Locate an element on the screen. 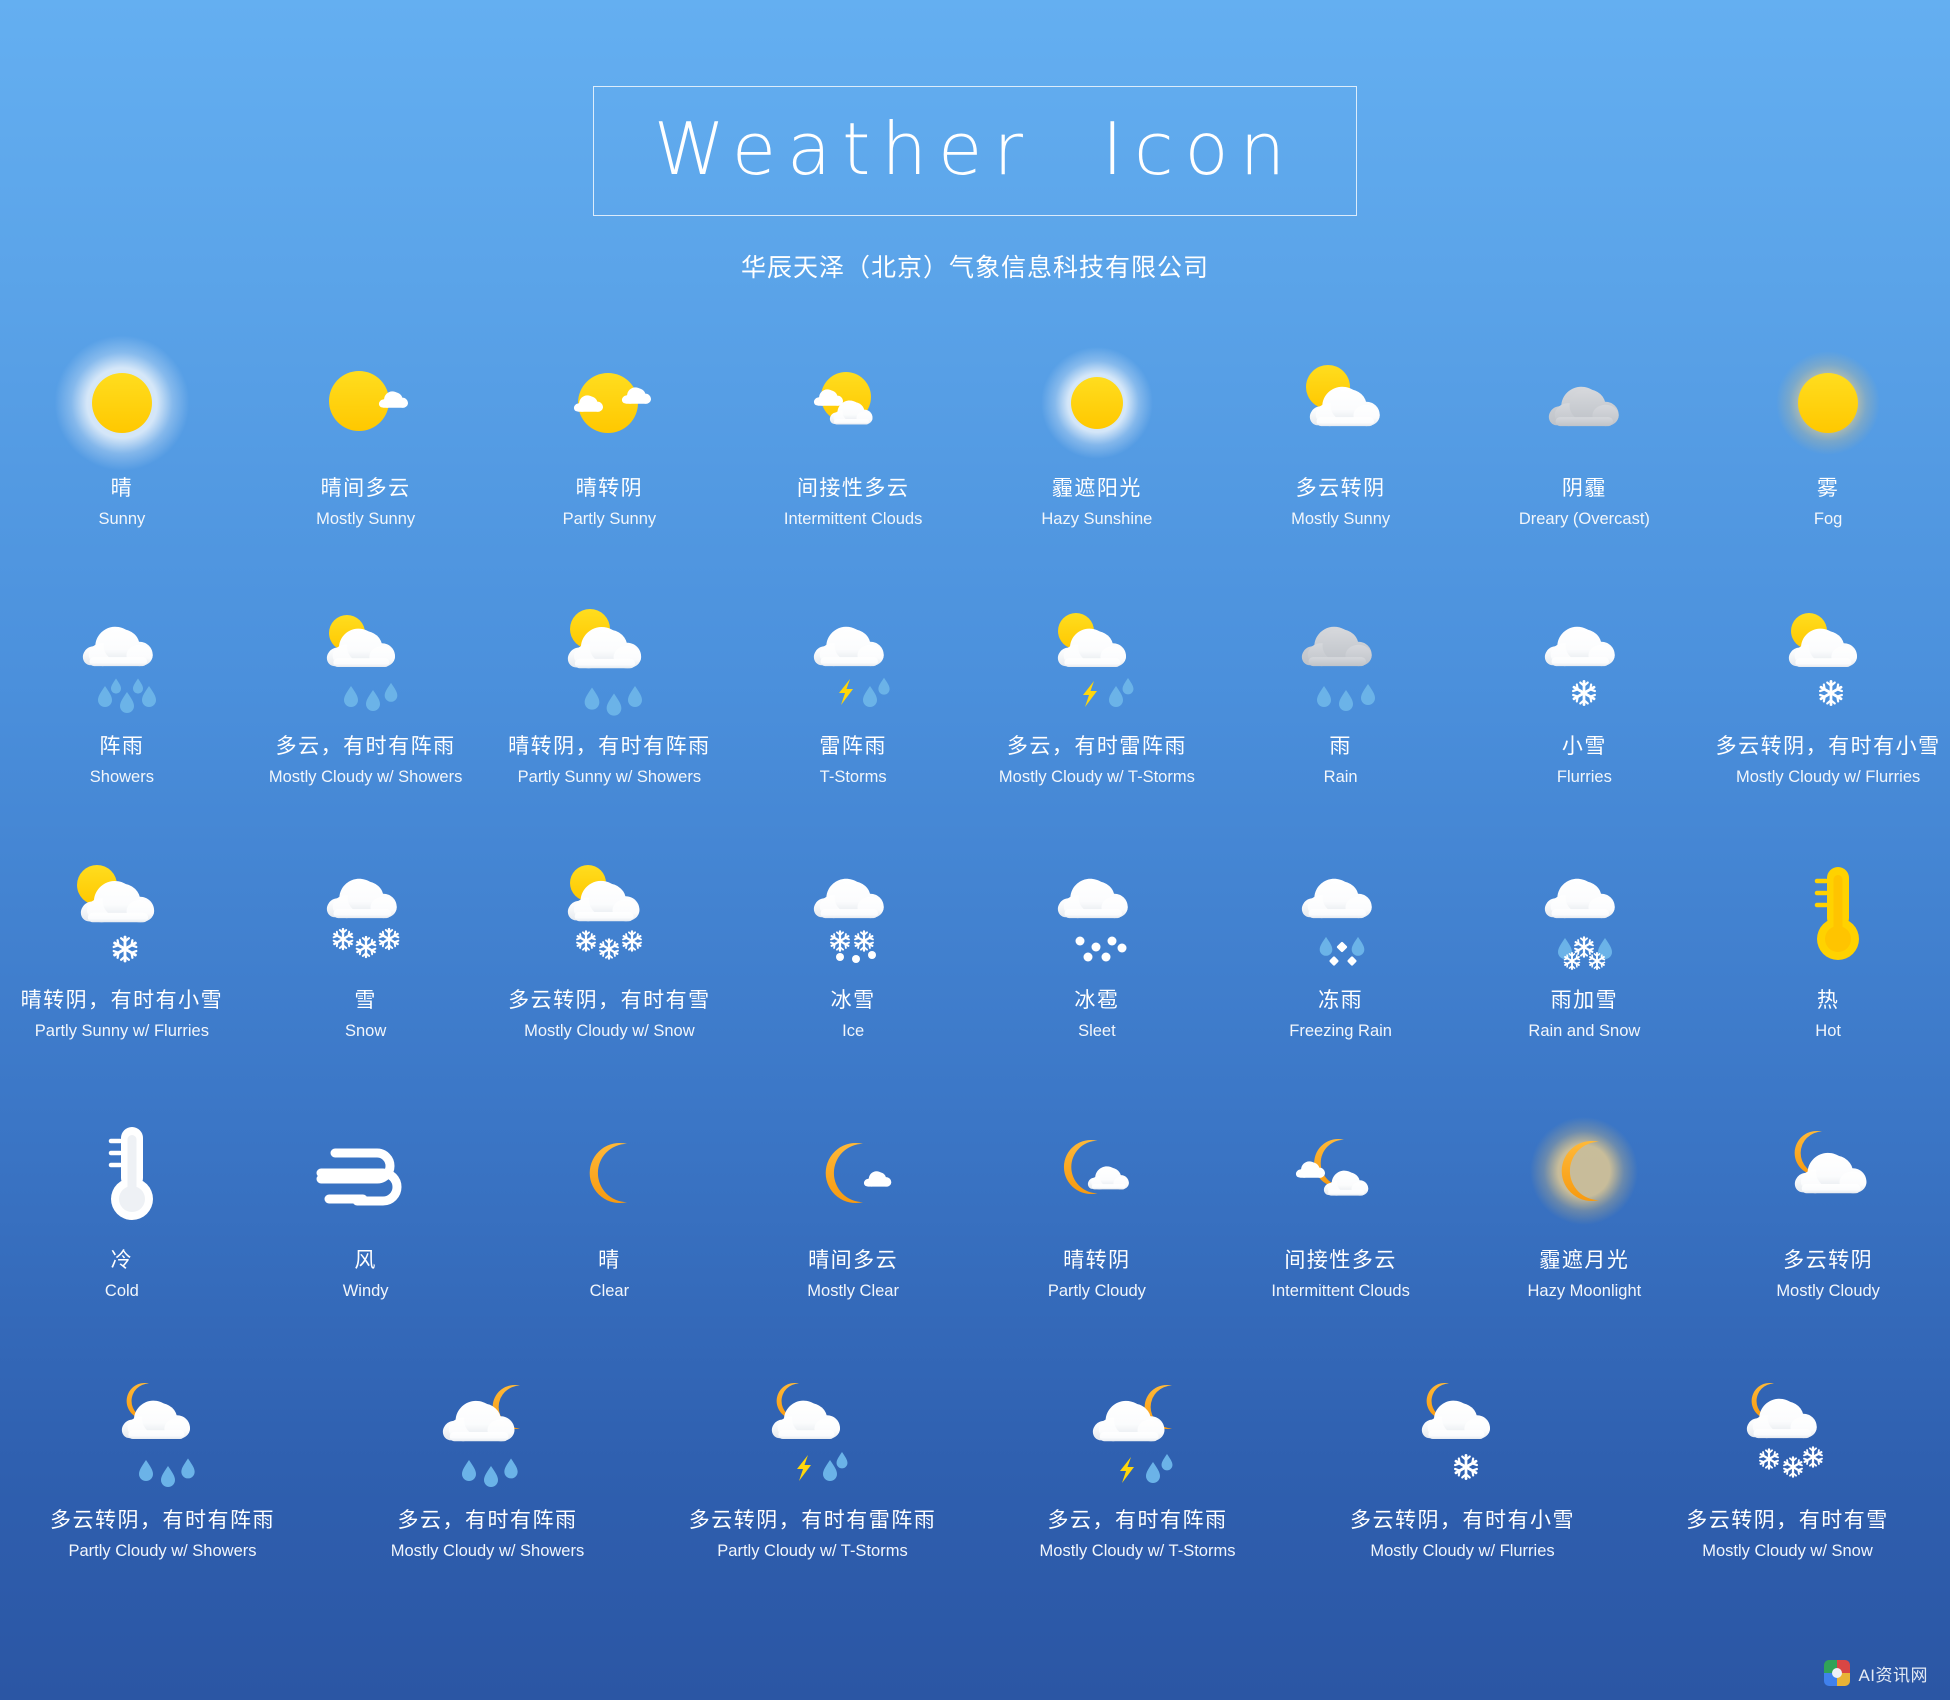 The width and height of the screenshot is (1950, 1700). sun-cloud-showers-icon is located at coordinates (366, 659).